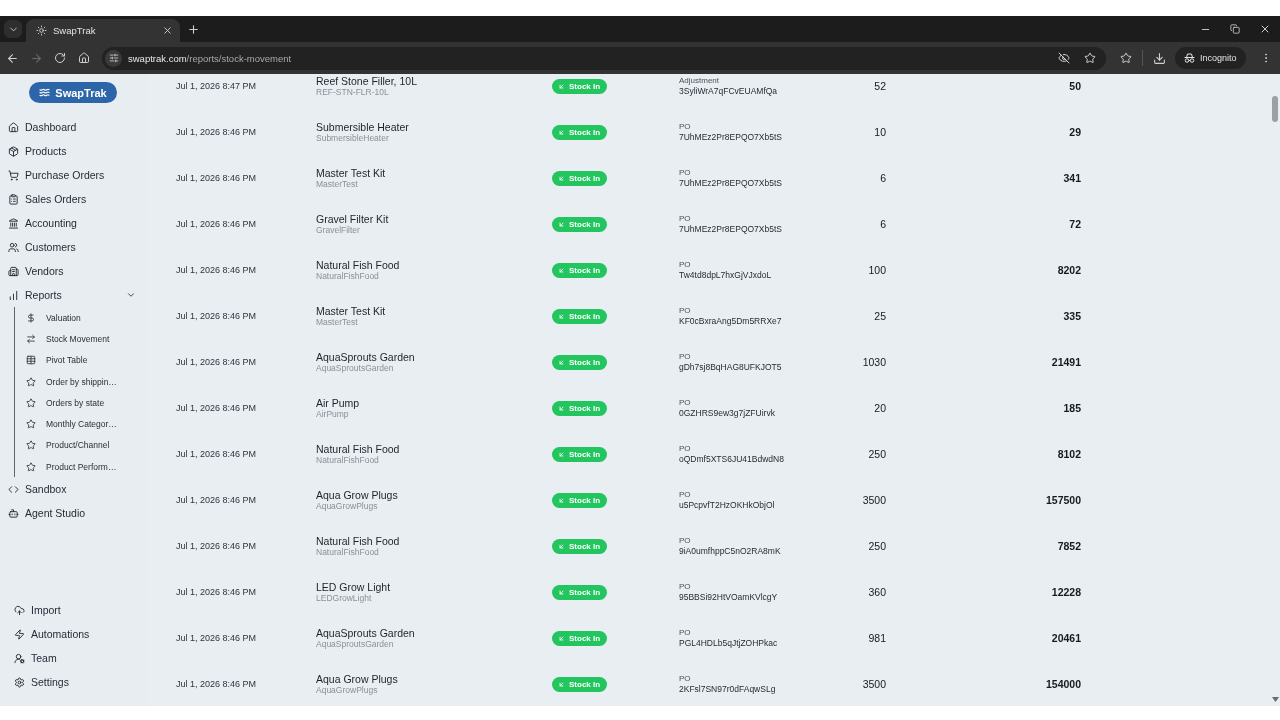  What do you see at coordinates (883, 224) in the screenshot?
I see `quantity-value: 6` at bounding box center [883, 224].